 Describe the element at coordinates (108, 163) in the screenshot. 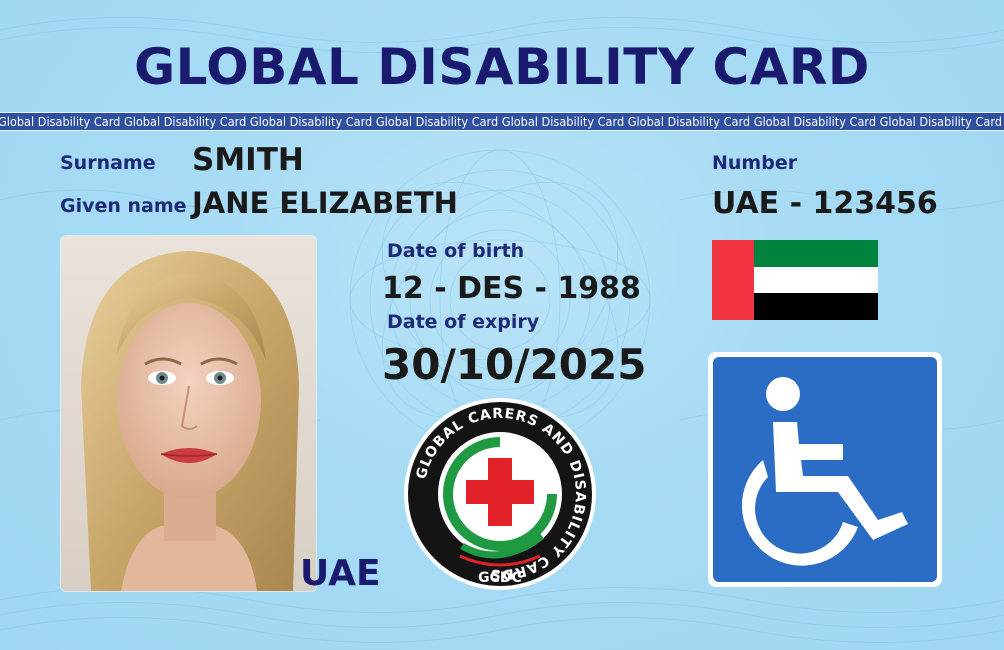

I see `surname-label: Surname` at that location.